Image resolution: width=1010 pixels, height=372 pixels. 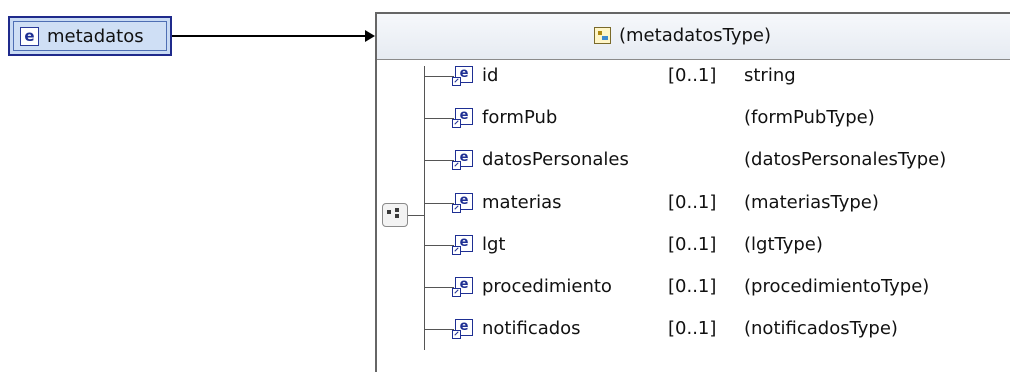 What do you see at coordinates (555, 159) in the screenshot?
I see `child-element-name: datosPersonales` at bounding box center [555, 159].